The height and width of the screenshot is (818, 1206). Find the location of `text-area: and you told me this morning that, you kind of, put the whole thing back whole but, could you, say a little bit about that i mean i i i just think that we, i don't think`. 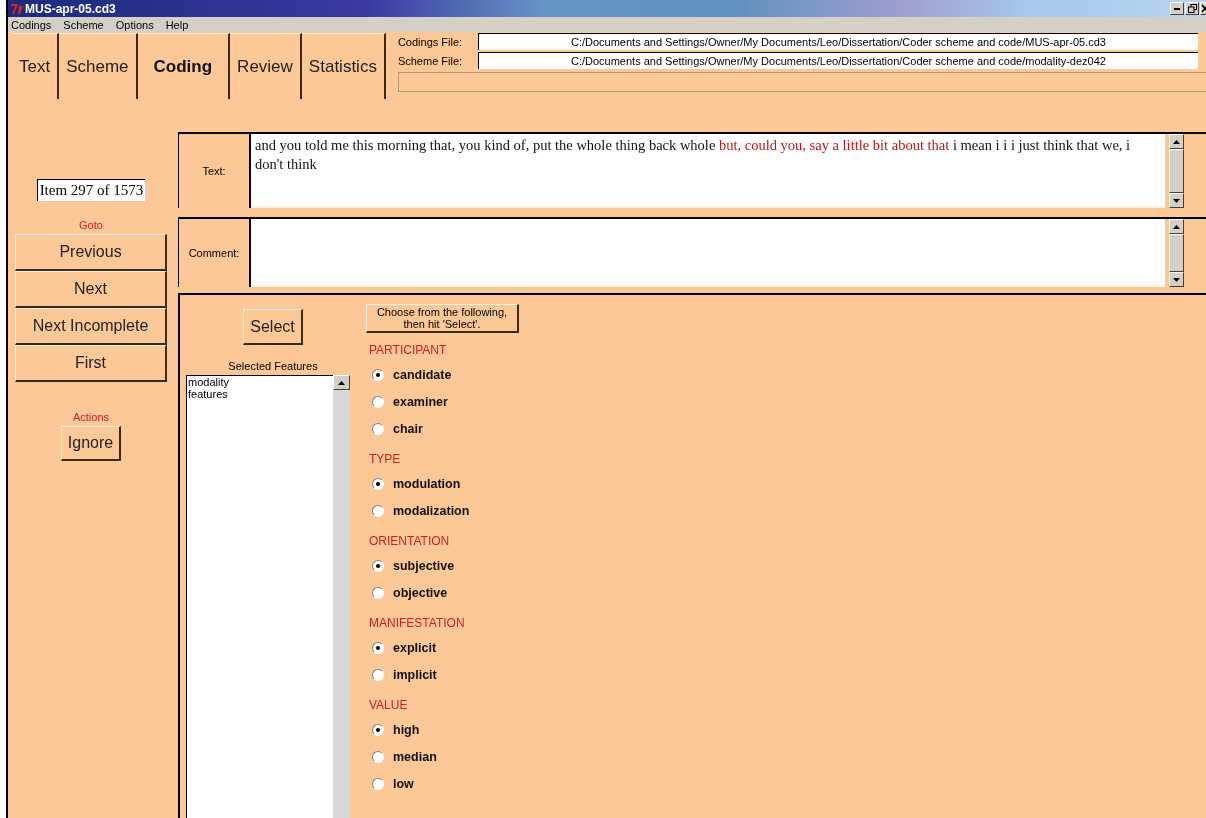

text-area: and you told me this morning that, you kind of, put the whole thing back whole but, could you, say a little bit about that i mean i i i just think that we, i don't think is located at coordinates (708, 171).